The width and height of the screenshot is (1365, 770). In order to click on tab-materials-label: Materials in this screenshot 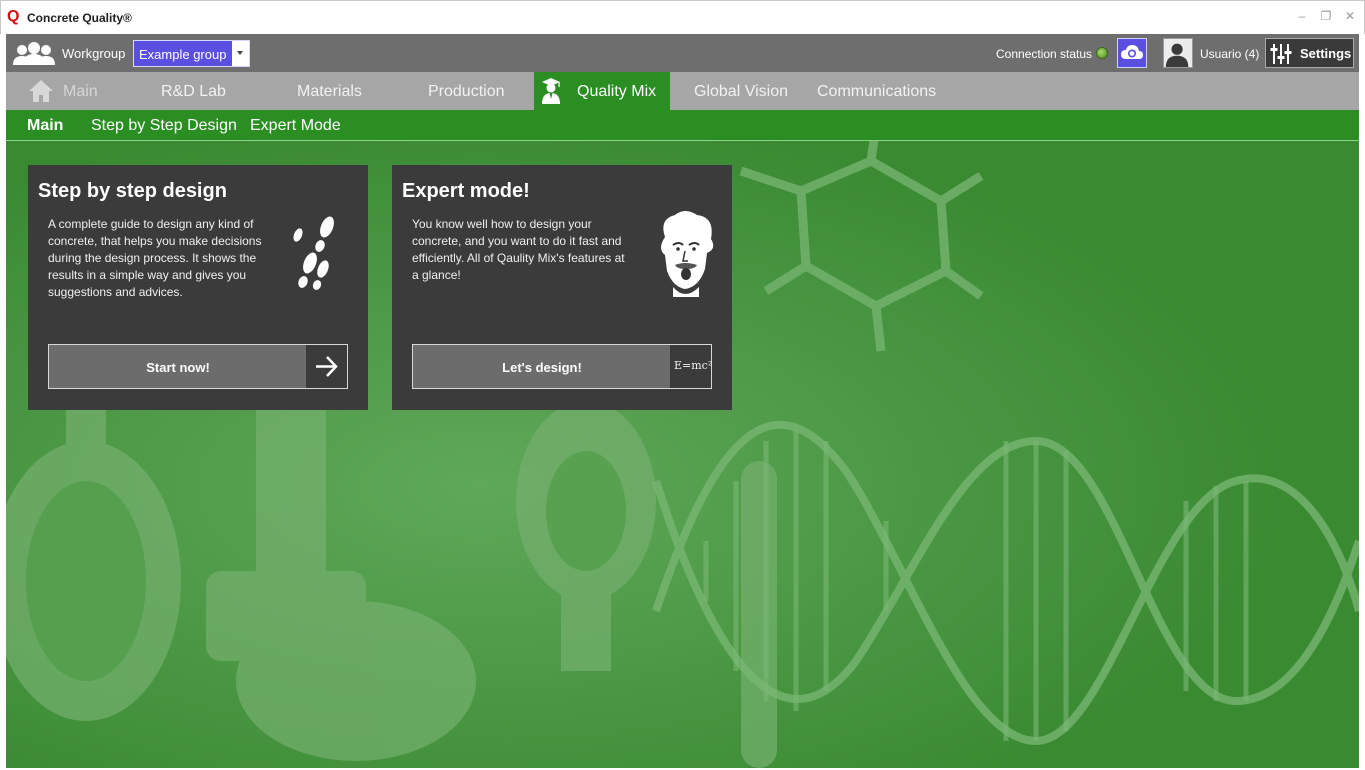, I will do `click(329, 91)`.